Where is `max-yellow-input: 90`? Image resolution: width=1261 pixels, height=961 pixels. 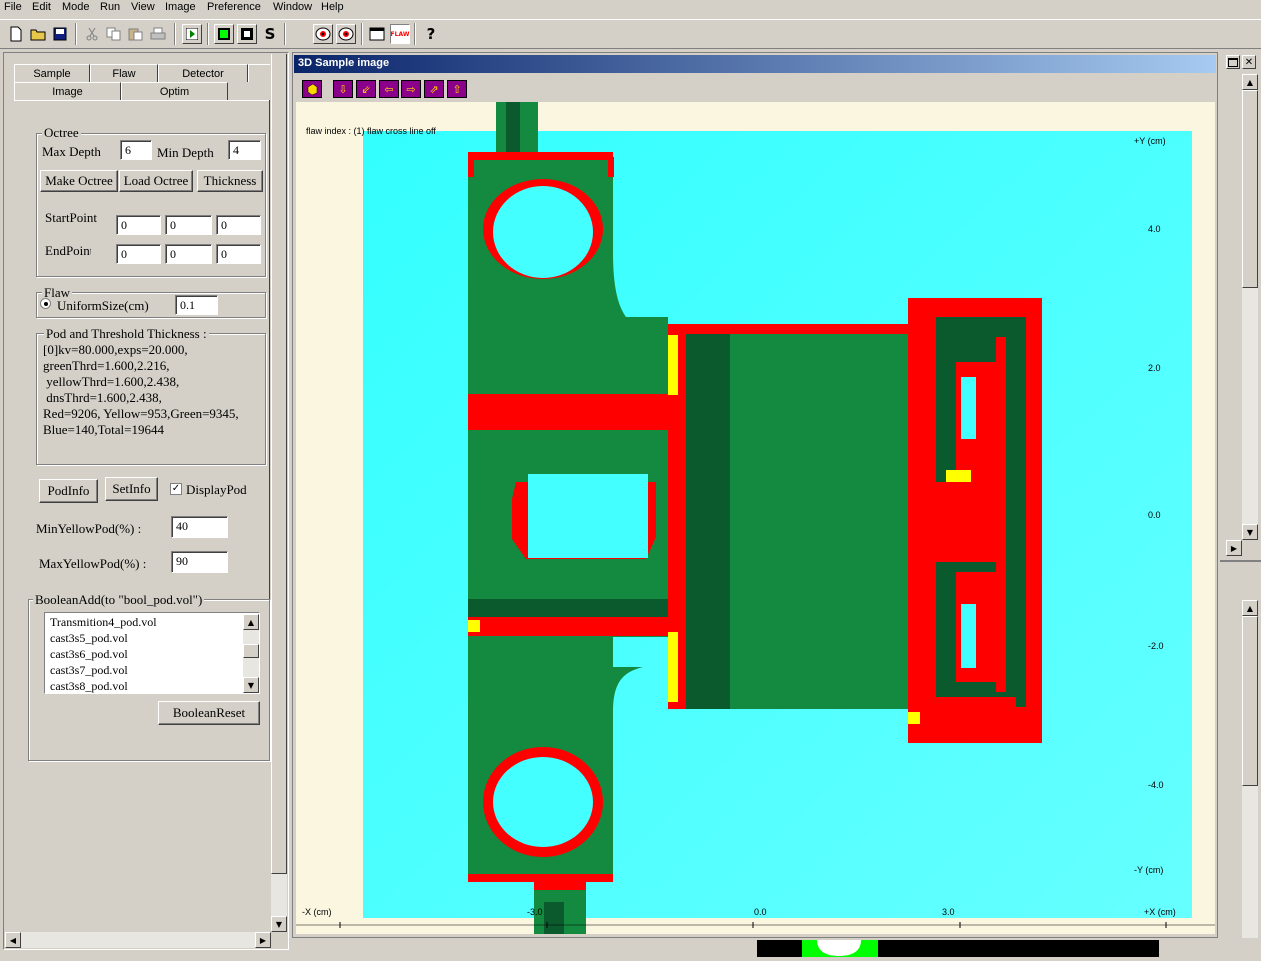 max-yellow-input: 90 is located at coordinates (199, 562).